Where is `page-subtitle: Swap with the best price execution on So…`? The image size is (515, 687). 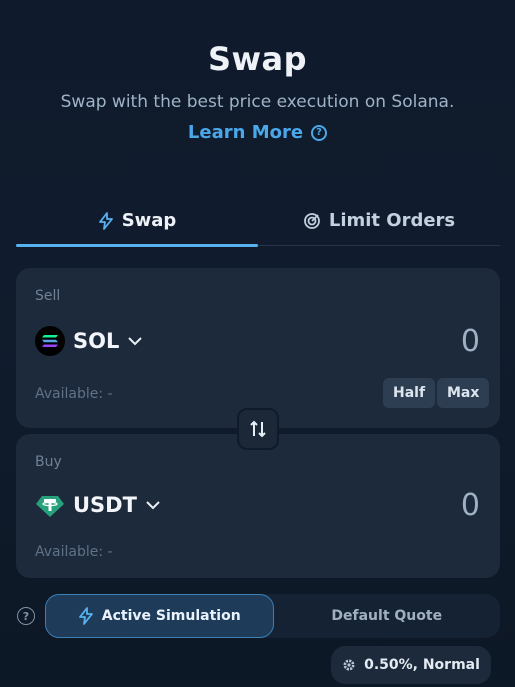
page-subtitle: Swap with the best price execution on So… is located at coordinates (257, 102).